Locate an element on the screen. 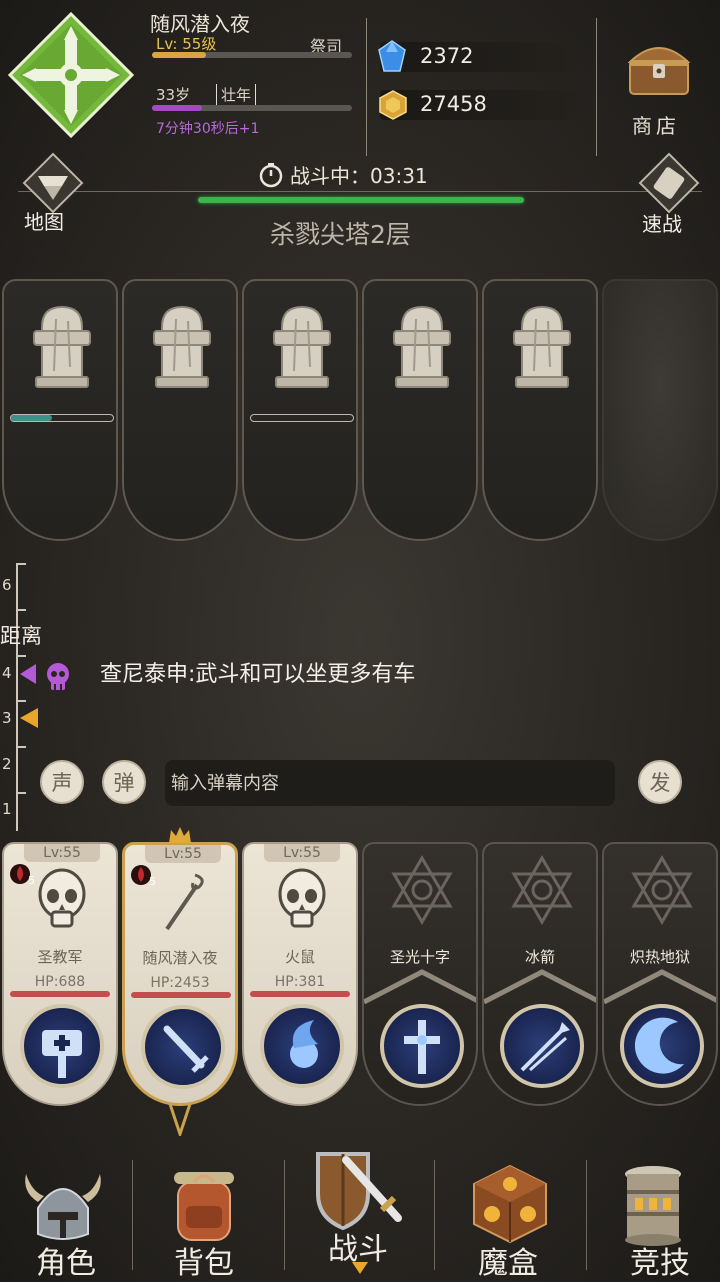  ruler-label: 6 is located at coordinates (7, 585).